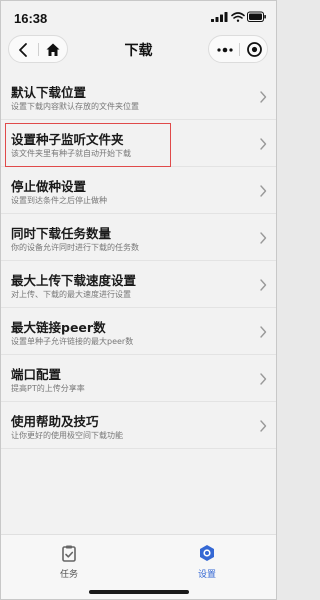  What do you see at coordinates (75, 106) in the screenshot?
I see `setting-description: 设置下载内容默认存放的文件夹位置` at bounding box center [75, 106].